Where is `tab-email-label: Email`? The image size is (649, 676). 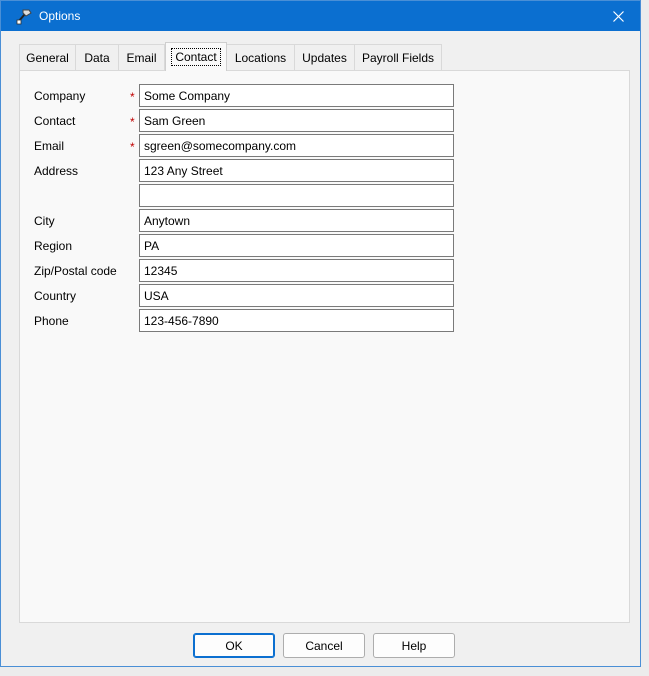
tab-email-label: Email is located at coordinates (141, 57).